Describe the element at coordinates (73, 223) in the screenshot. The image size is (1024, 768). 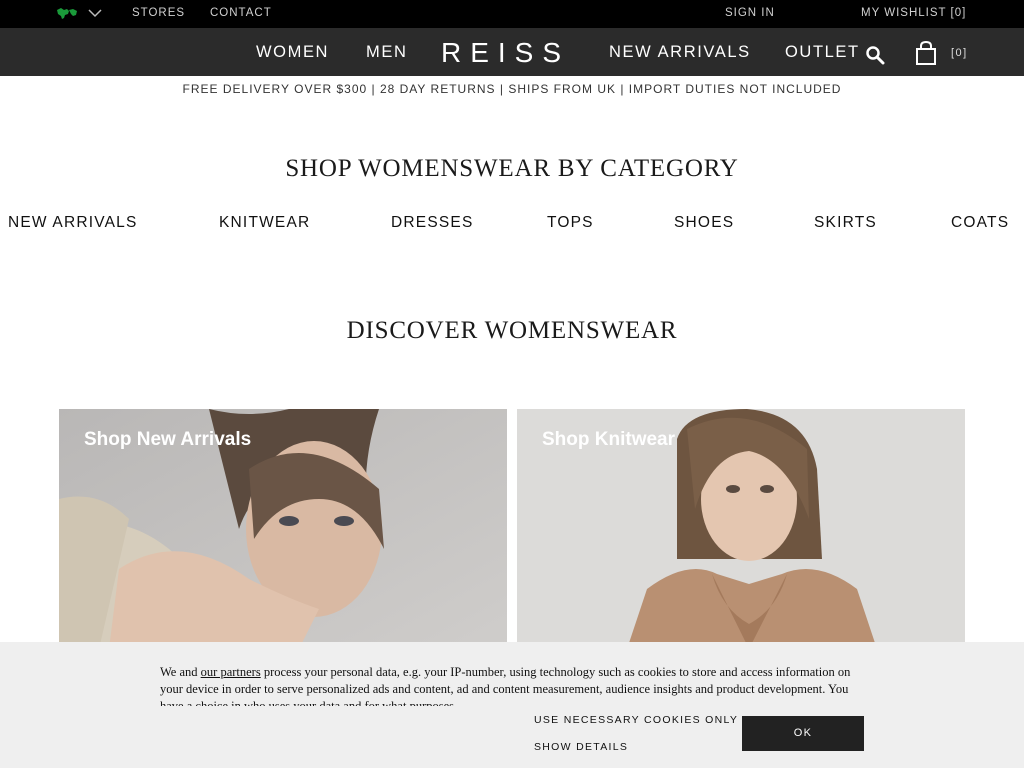
I see `category-new-arrivals: NEW ARRIVALS` at that location.